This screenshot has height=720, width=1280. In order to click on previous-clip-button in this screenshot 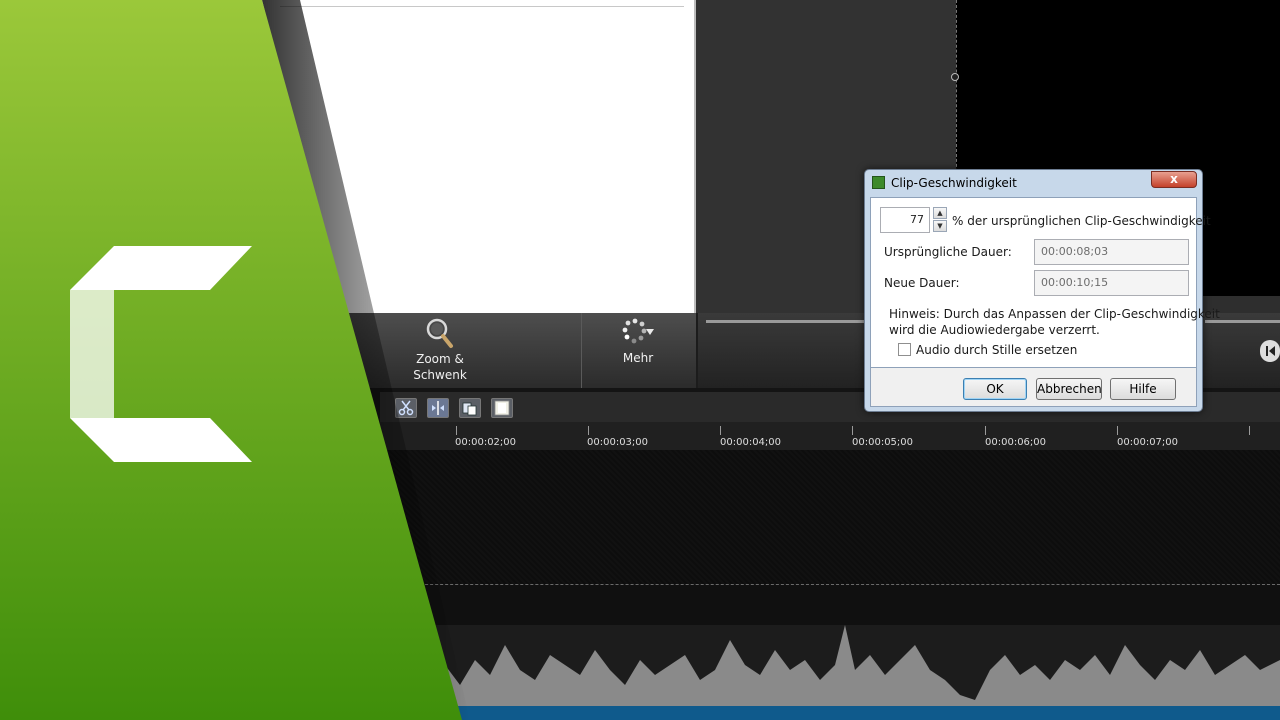, I will do `click(1270, 351)`.